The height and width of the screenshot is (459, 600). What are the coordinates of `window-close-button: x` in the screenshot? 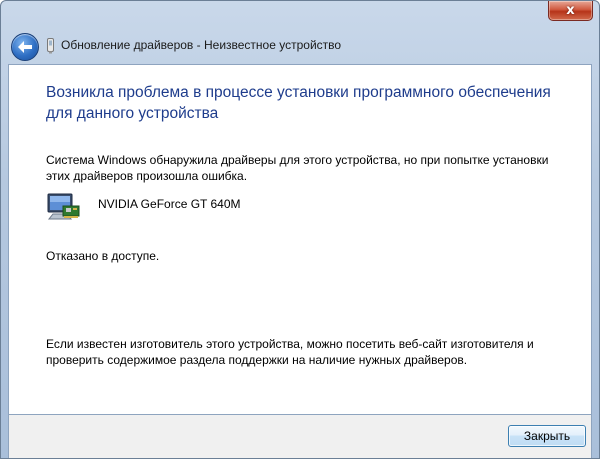 It's located at (570, 11).